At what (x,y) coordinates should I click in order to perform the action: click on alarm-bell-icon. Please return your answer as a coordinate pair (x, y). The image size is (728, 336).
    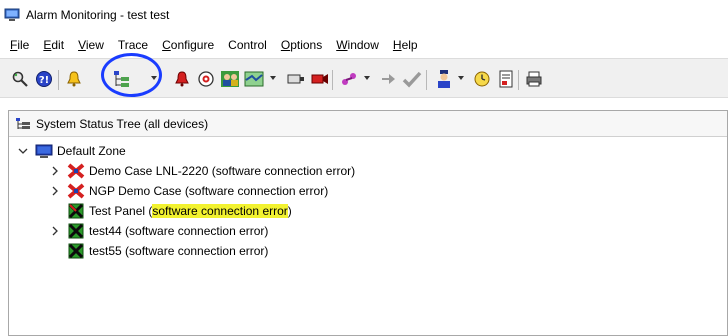
    Looking at the image, I should click on (74, 79).